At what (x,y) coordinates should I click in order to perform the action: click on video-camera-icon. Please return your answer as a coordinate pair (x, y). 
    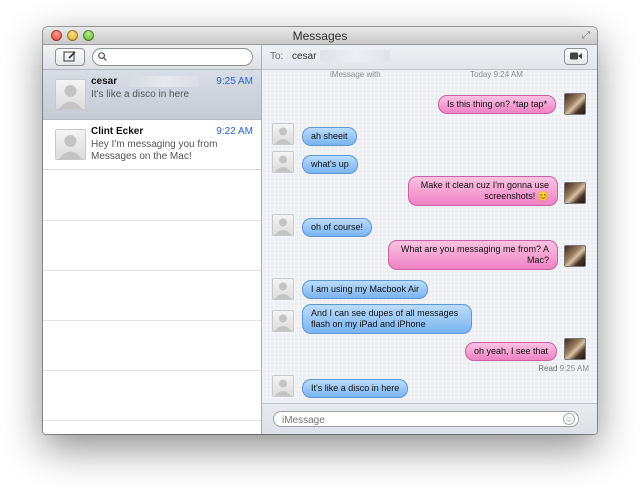
    Looking at the image, I should click on (576, 56).